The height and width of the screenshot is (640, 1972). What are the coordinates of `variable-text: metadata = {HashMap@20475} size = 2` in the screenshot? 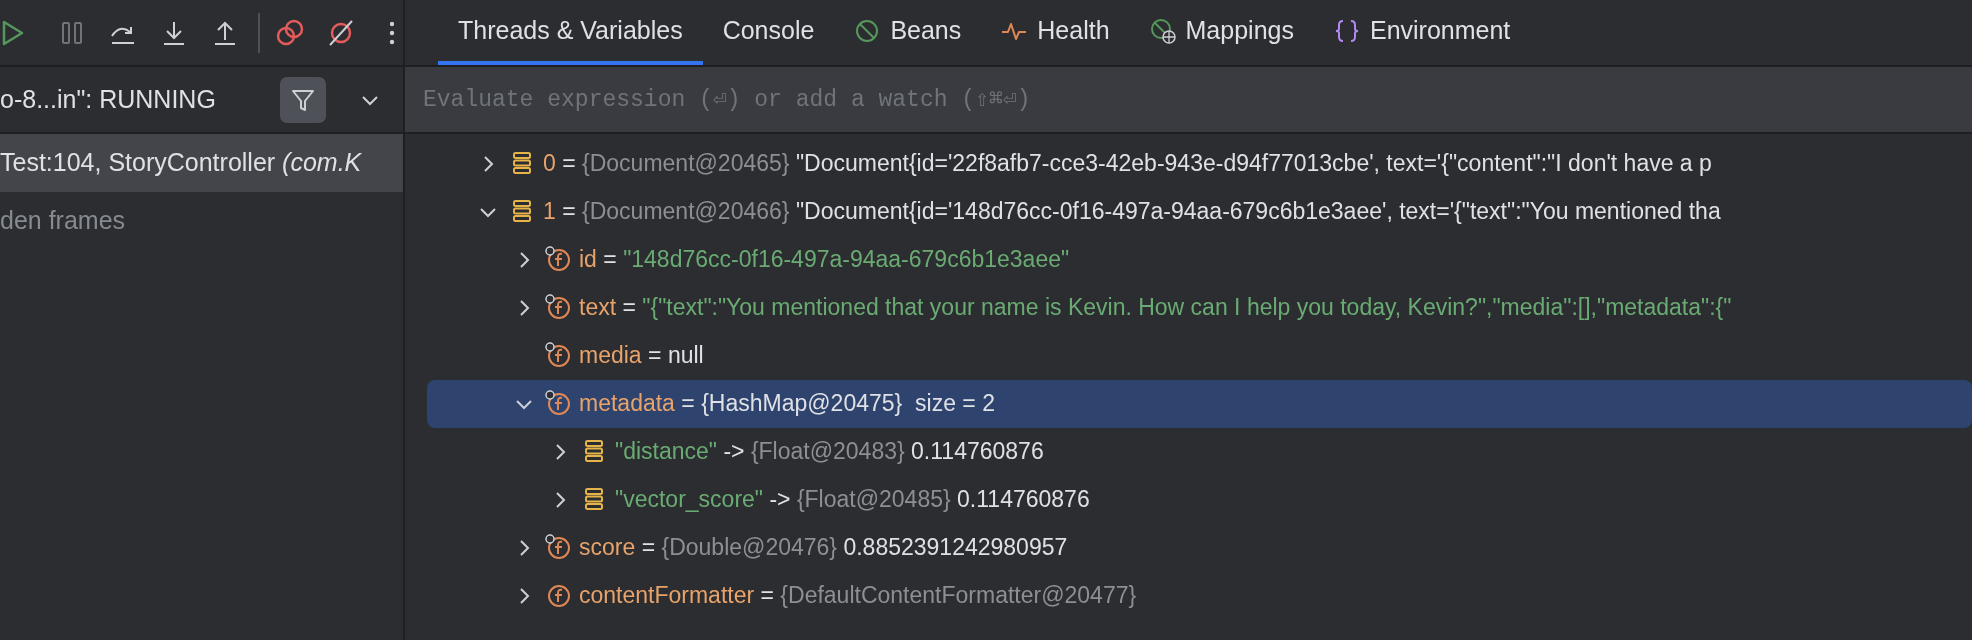 It's located at (787, 404).